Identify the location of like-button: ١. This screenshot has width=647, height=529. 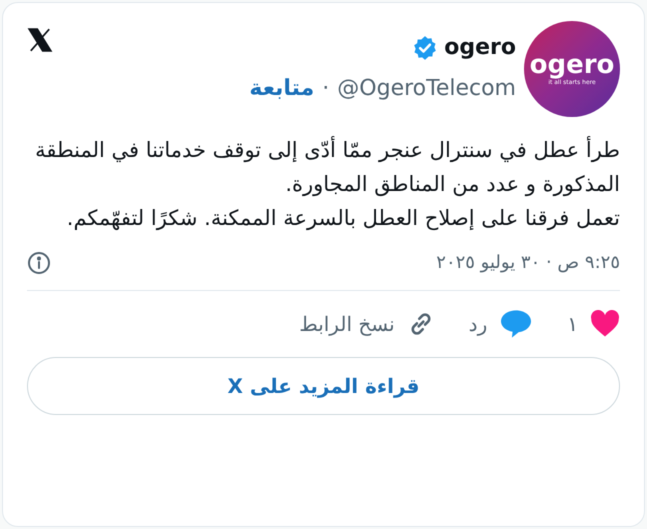
(593, 324).